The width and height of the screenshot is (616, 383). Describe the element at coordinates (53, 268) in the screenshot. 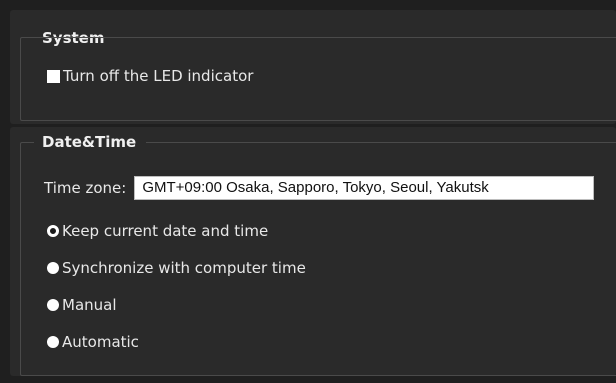

I see `radio-sync-computer` at that location.